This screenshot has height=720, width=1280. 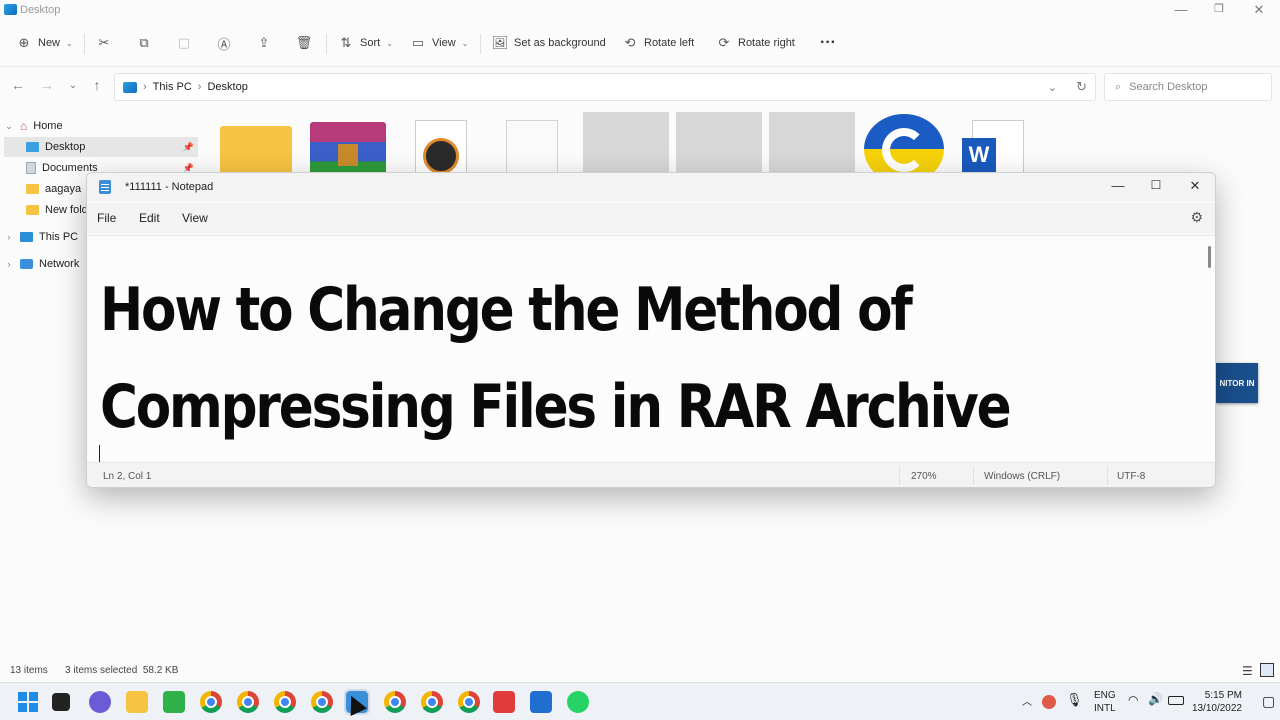 I want to click on paste-button: ▢, so click(x=184, y=43).